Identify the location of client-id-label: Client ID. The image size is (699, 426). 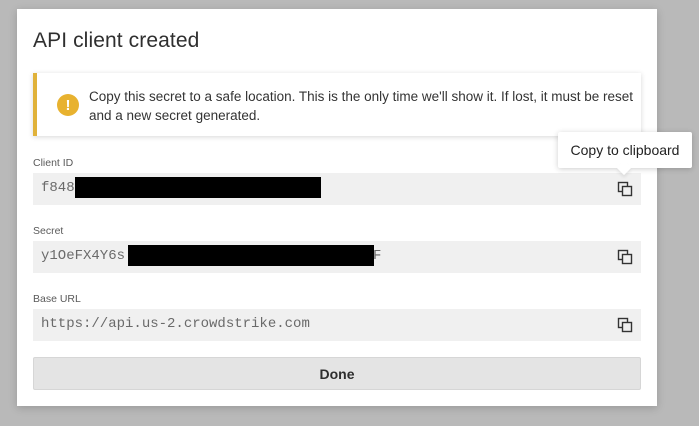
(53, 163).